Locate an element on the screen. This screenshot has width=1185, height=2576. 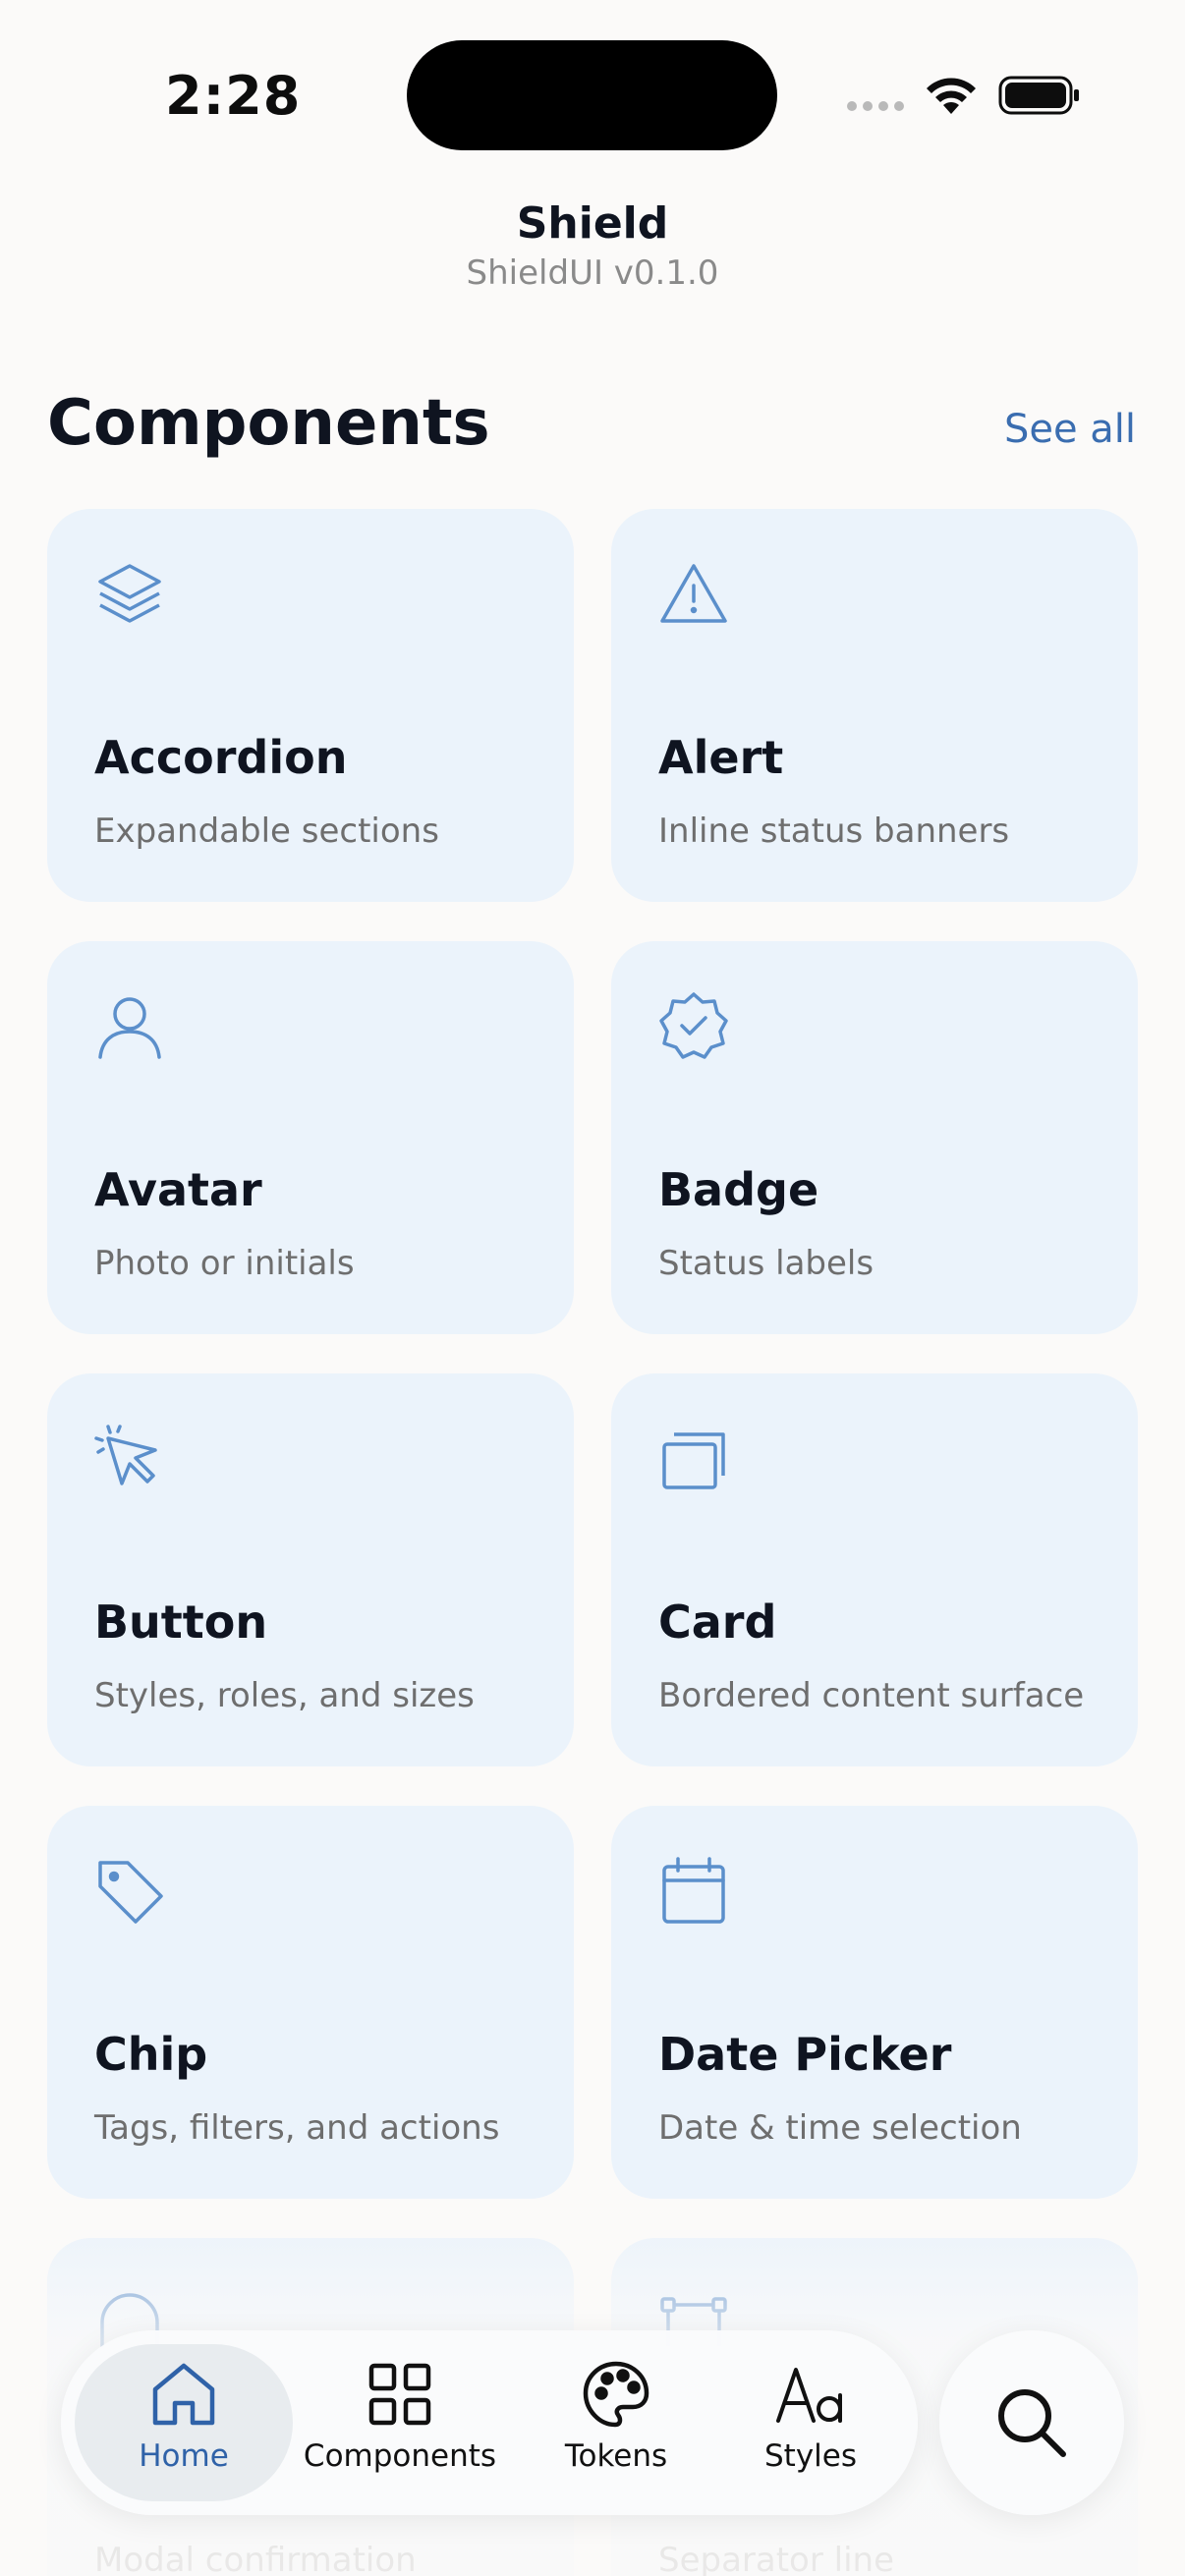
tab-label: Tokens is located at coordinates (616, 2456).